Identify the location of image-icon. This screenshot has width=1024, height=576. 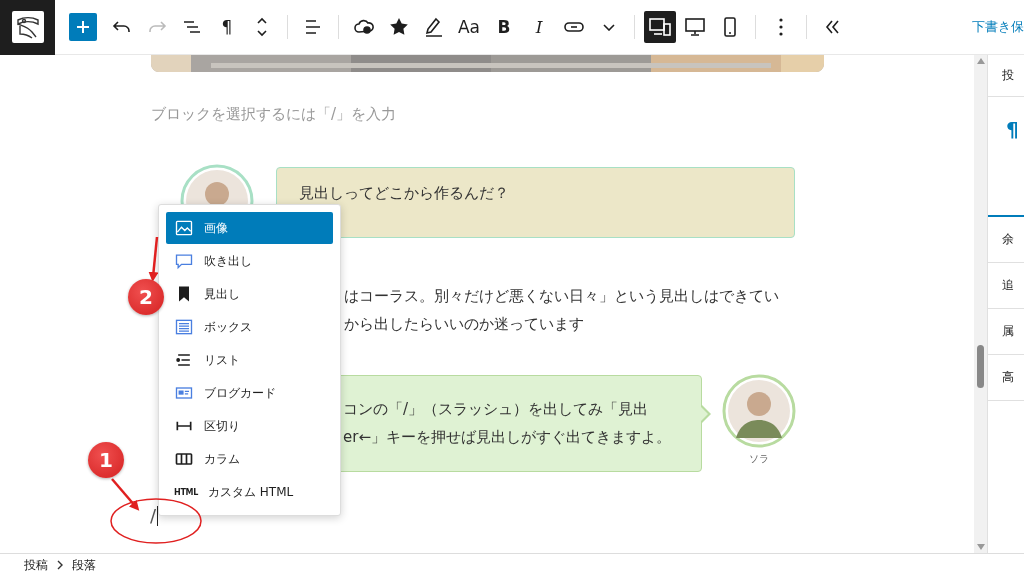
(184, 228).